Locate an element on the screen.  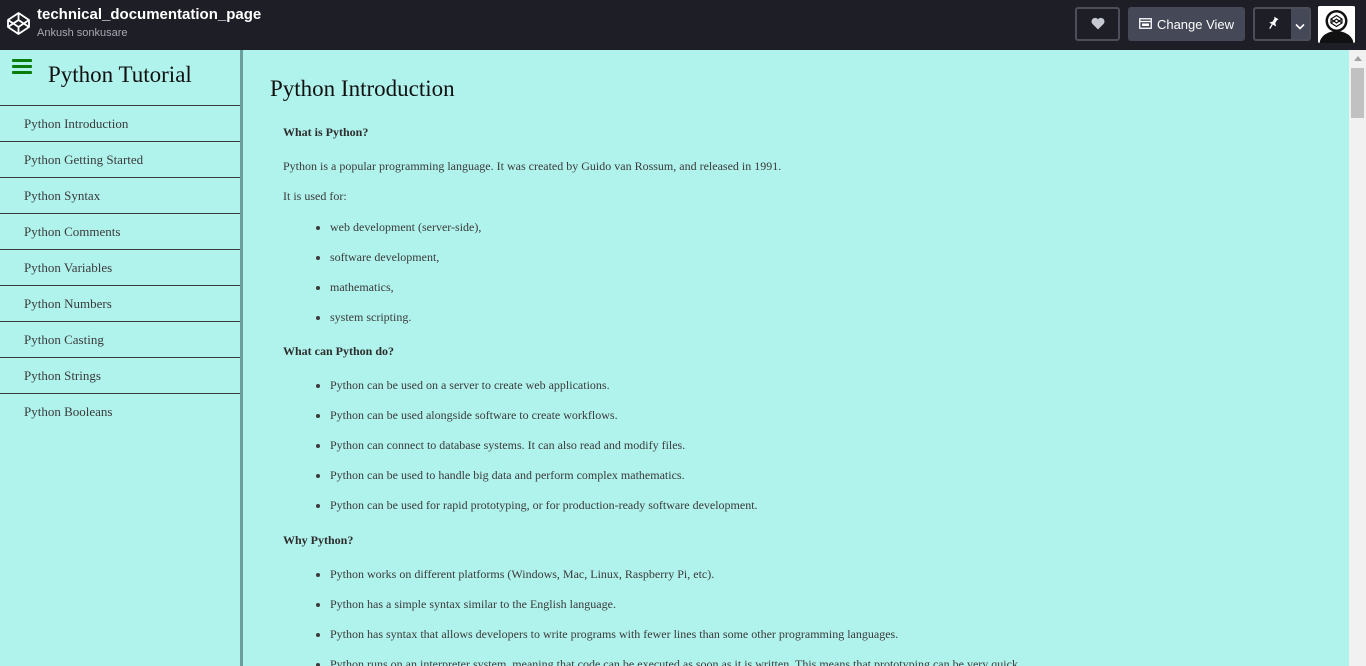
heart-icon is located at coordinates (1097, 24).